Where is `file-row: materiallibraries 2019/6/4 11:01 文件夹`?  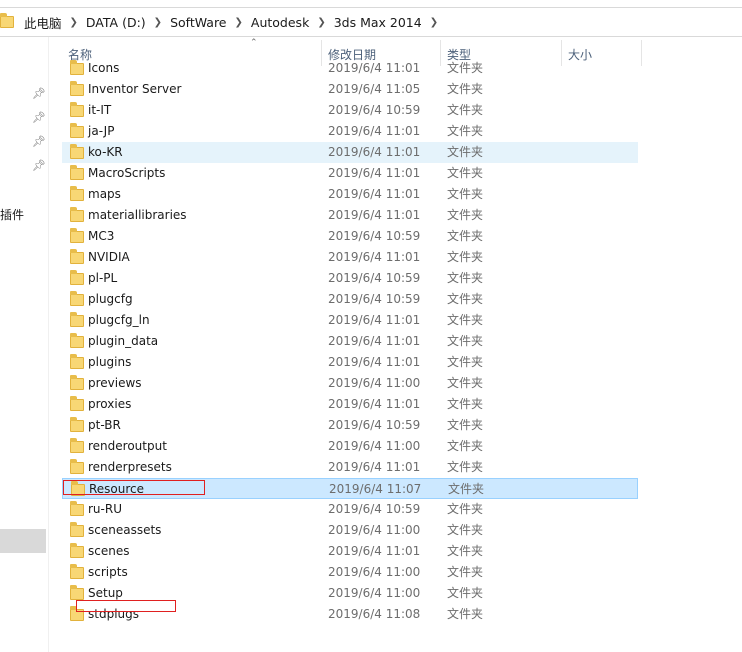
file-row: materiallibraries 2019/6/4 11:01 文件夹 is located at coordinates (350, 215).